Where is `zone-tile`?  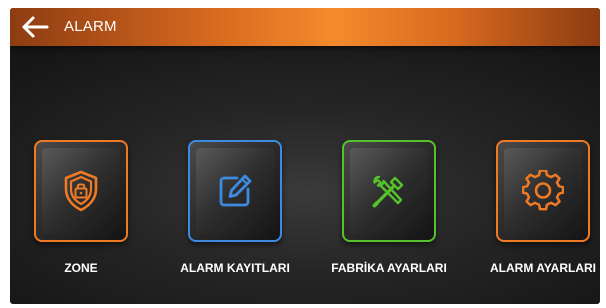 zone-tile is located at coordinates (81, 191).